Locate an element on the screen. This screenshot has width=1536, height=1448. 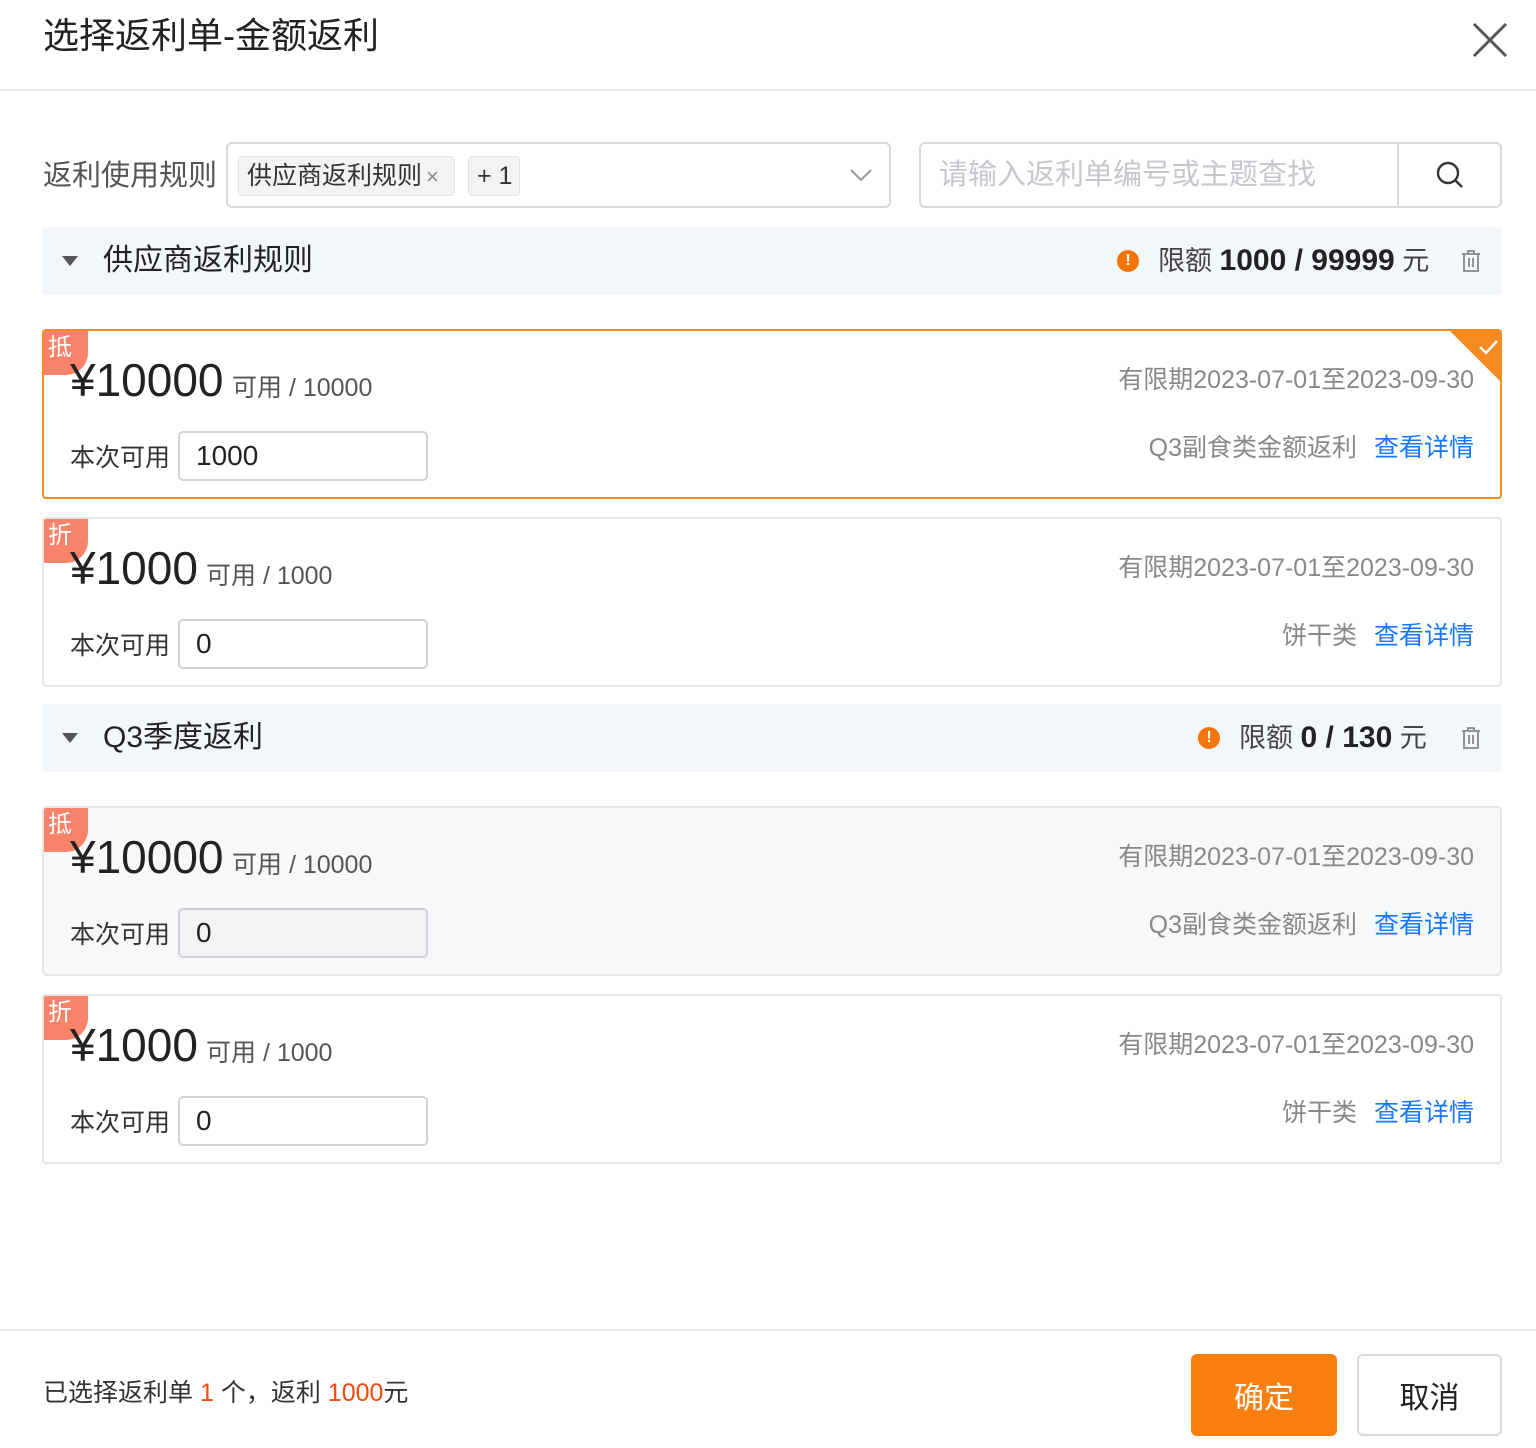
group-title: 供应商返利规则 is located at coordinates (208, 260).